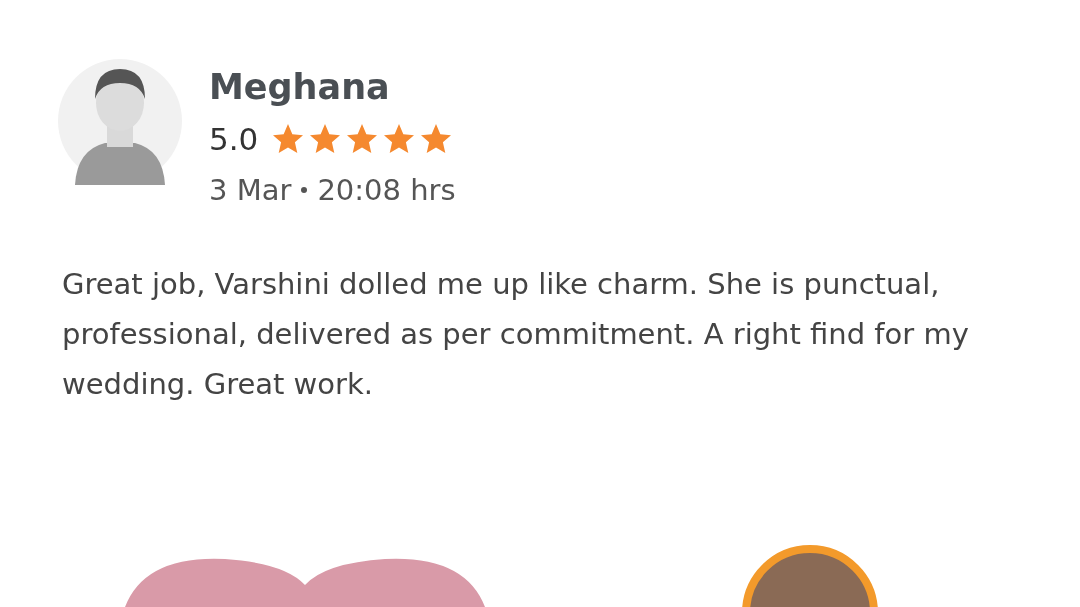  What do you see at coordinates (304, 190) in the screenshot?
I see `dot-separator-icon` at bounding box center [304, 190].